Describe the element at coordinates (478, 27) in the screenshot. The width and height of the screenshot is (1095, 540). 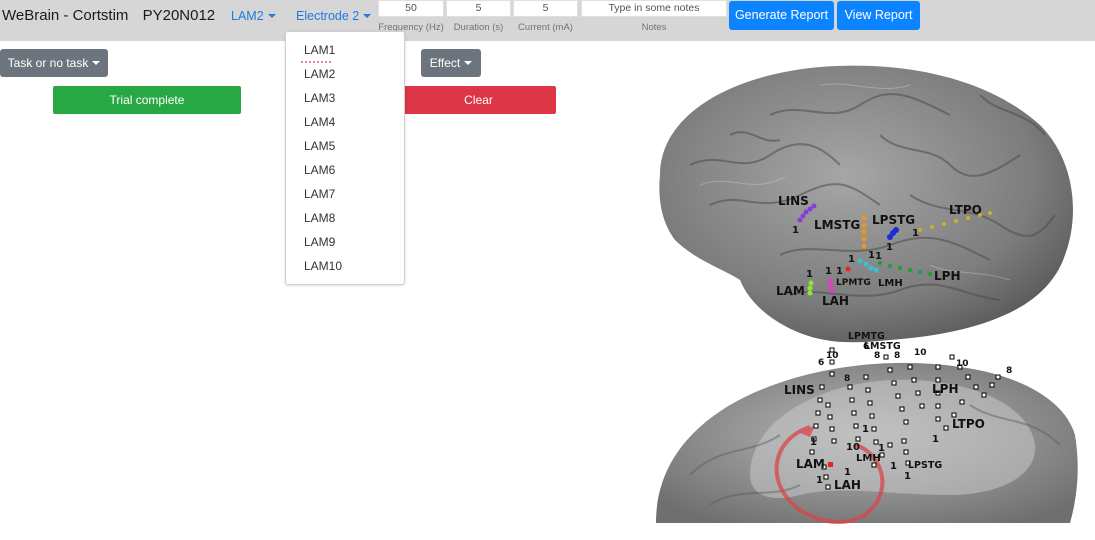
I see `duration-label: Duration (s)` at that location.